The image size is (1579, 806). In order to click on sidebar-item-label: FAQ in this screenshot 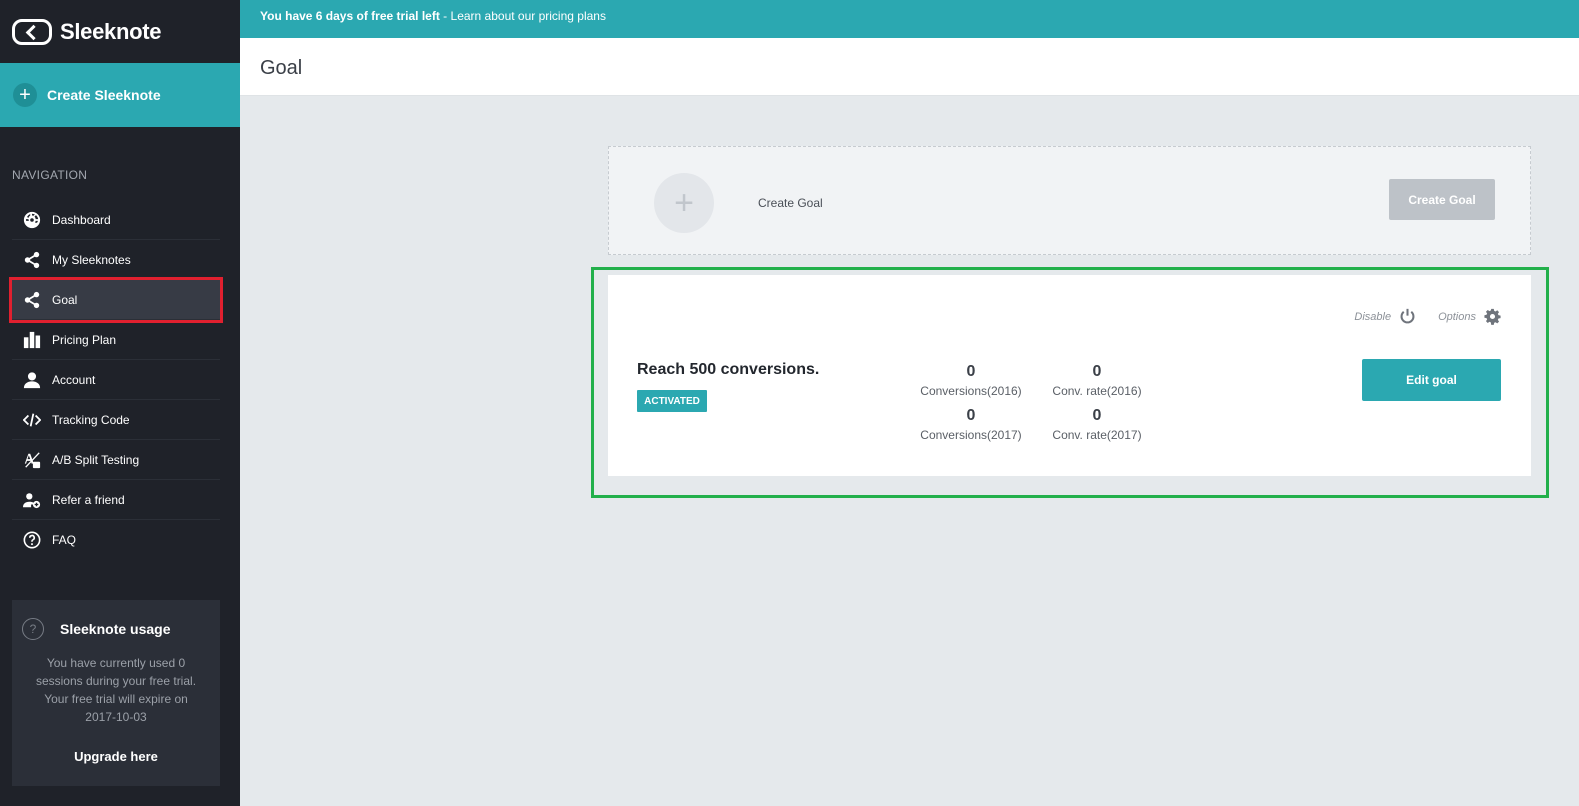, I will do `click(64, 540)`.